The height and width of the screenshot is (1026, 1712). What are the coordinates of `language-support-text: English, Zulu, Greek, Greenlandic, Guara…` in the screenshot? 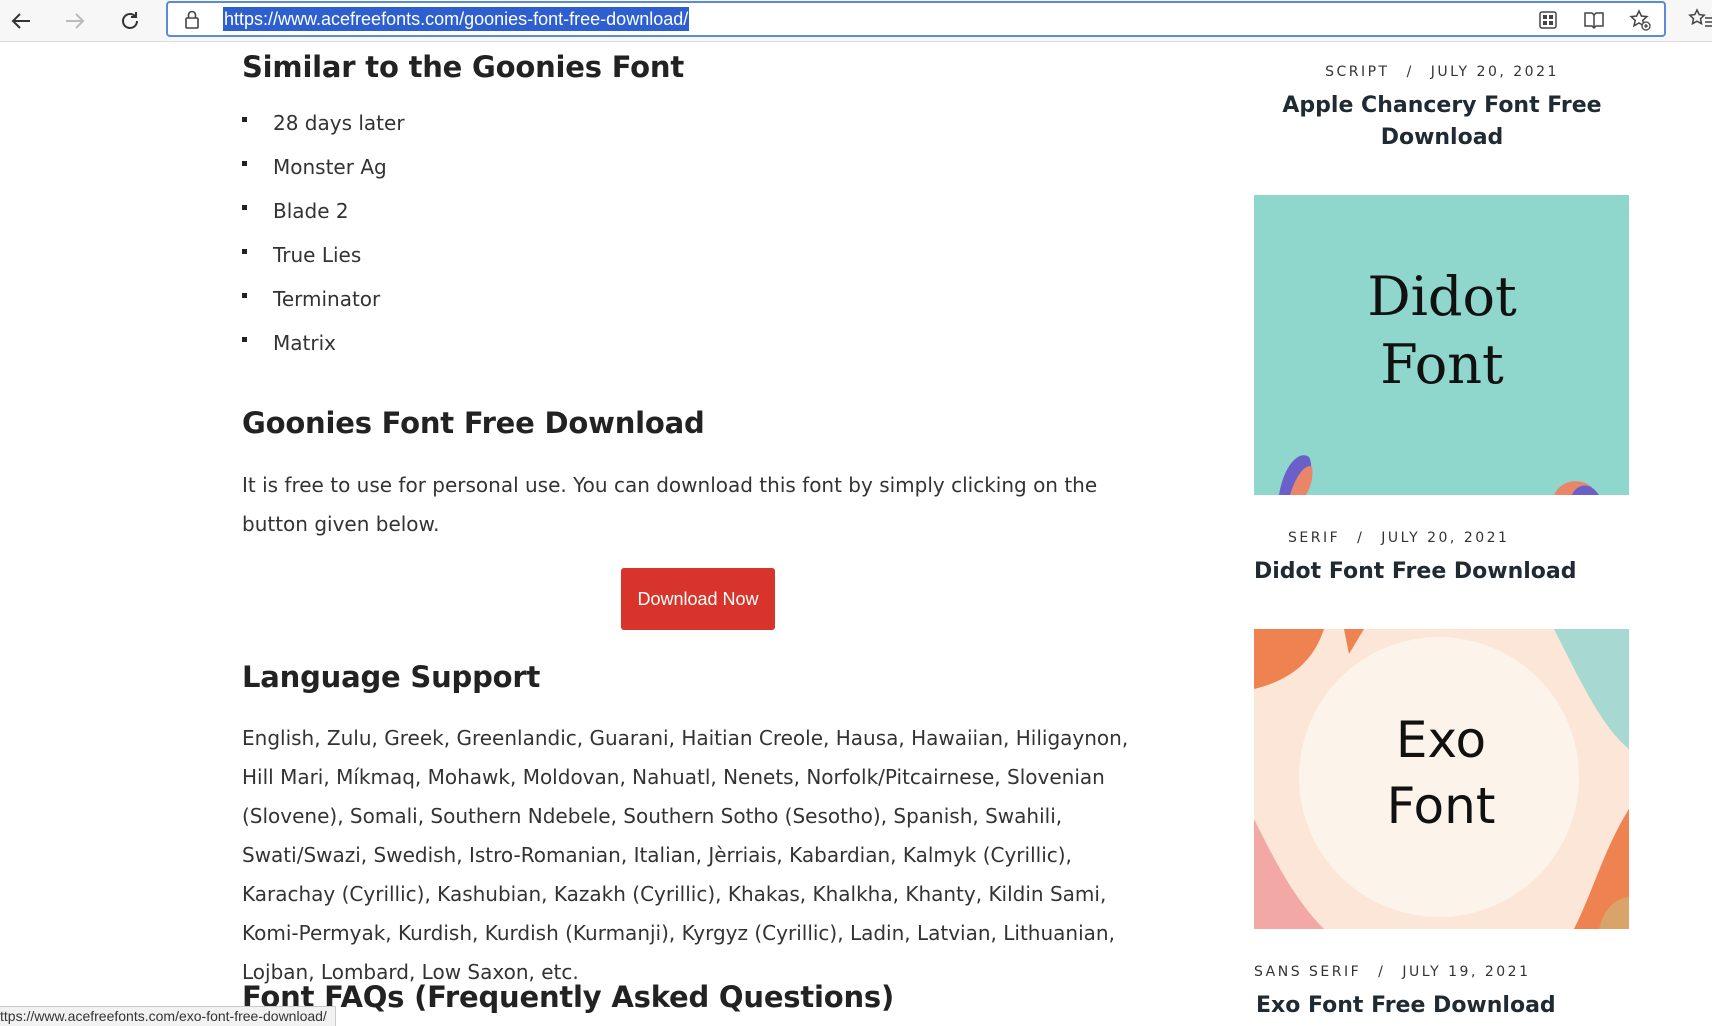 It's located at (685, 855).